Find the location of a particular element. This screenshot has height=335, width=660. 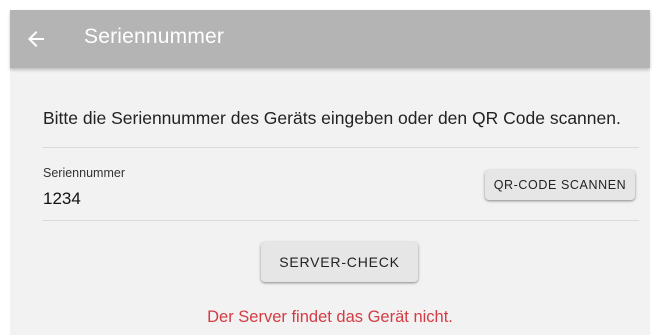

server-check-button: SERVER-CHECK is located at coordinates (339, 262).